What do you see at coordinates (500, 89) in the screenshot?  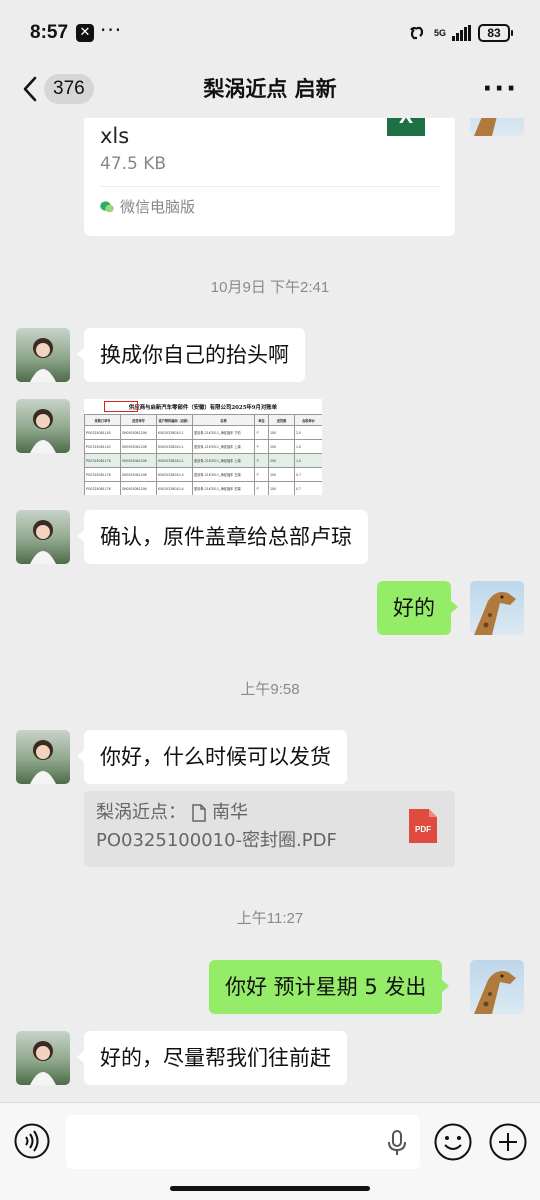 I see `more-options-icon: ···` at bounding box center [500, 89].